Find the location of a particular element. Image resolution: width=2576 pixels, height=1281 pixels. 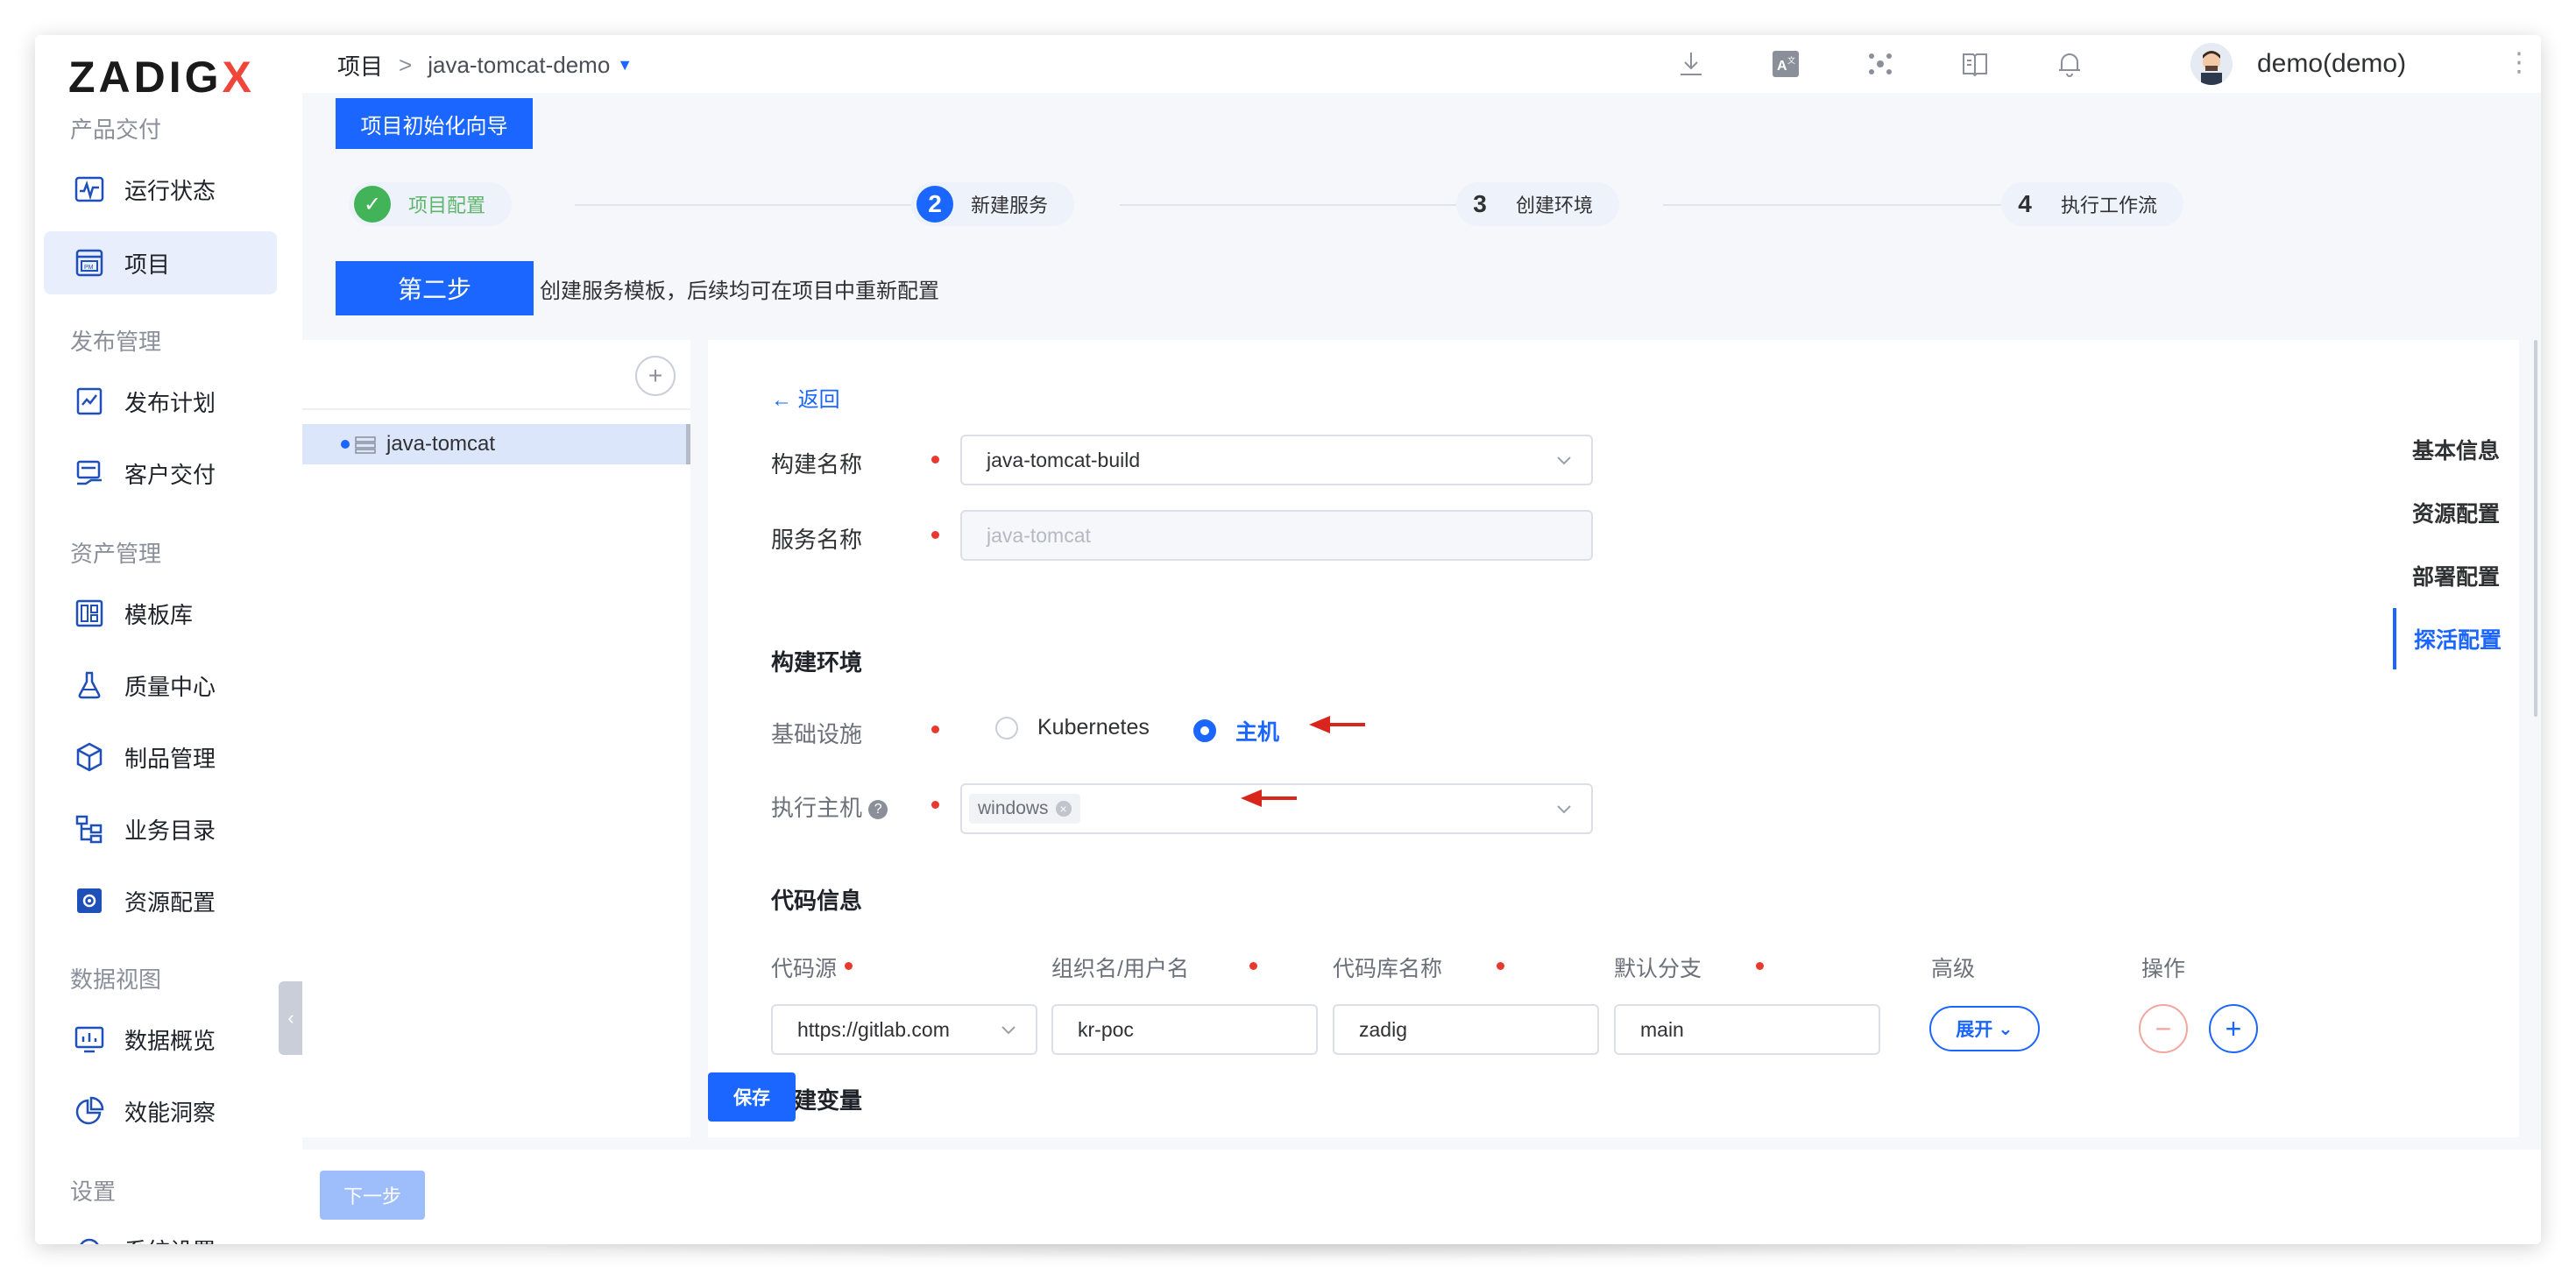

save-button: 保存 is located at coordinates (752, 1097).